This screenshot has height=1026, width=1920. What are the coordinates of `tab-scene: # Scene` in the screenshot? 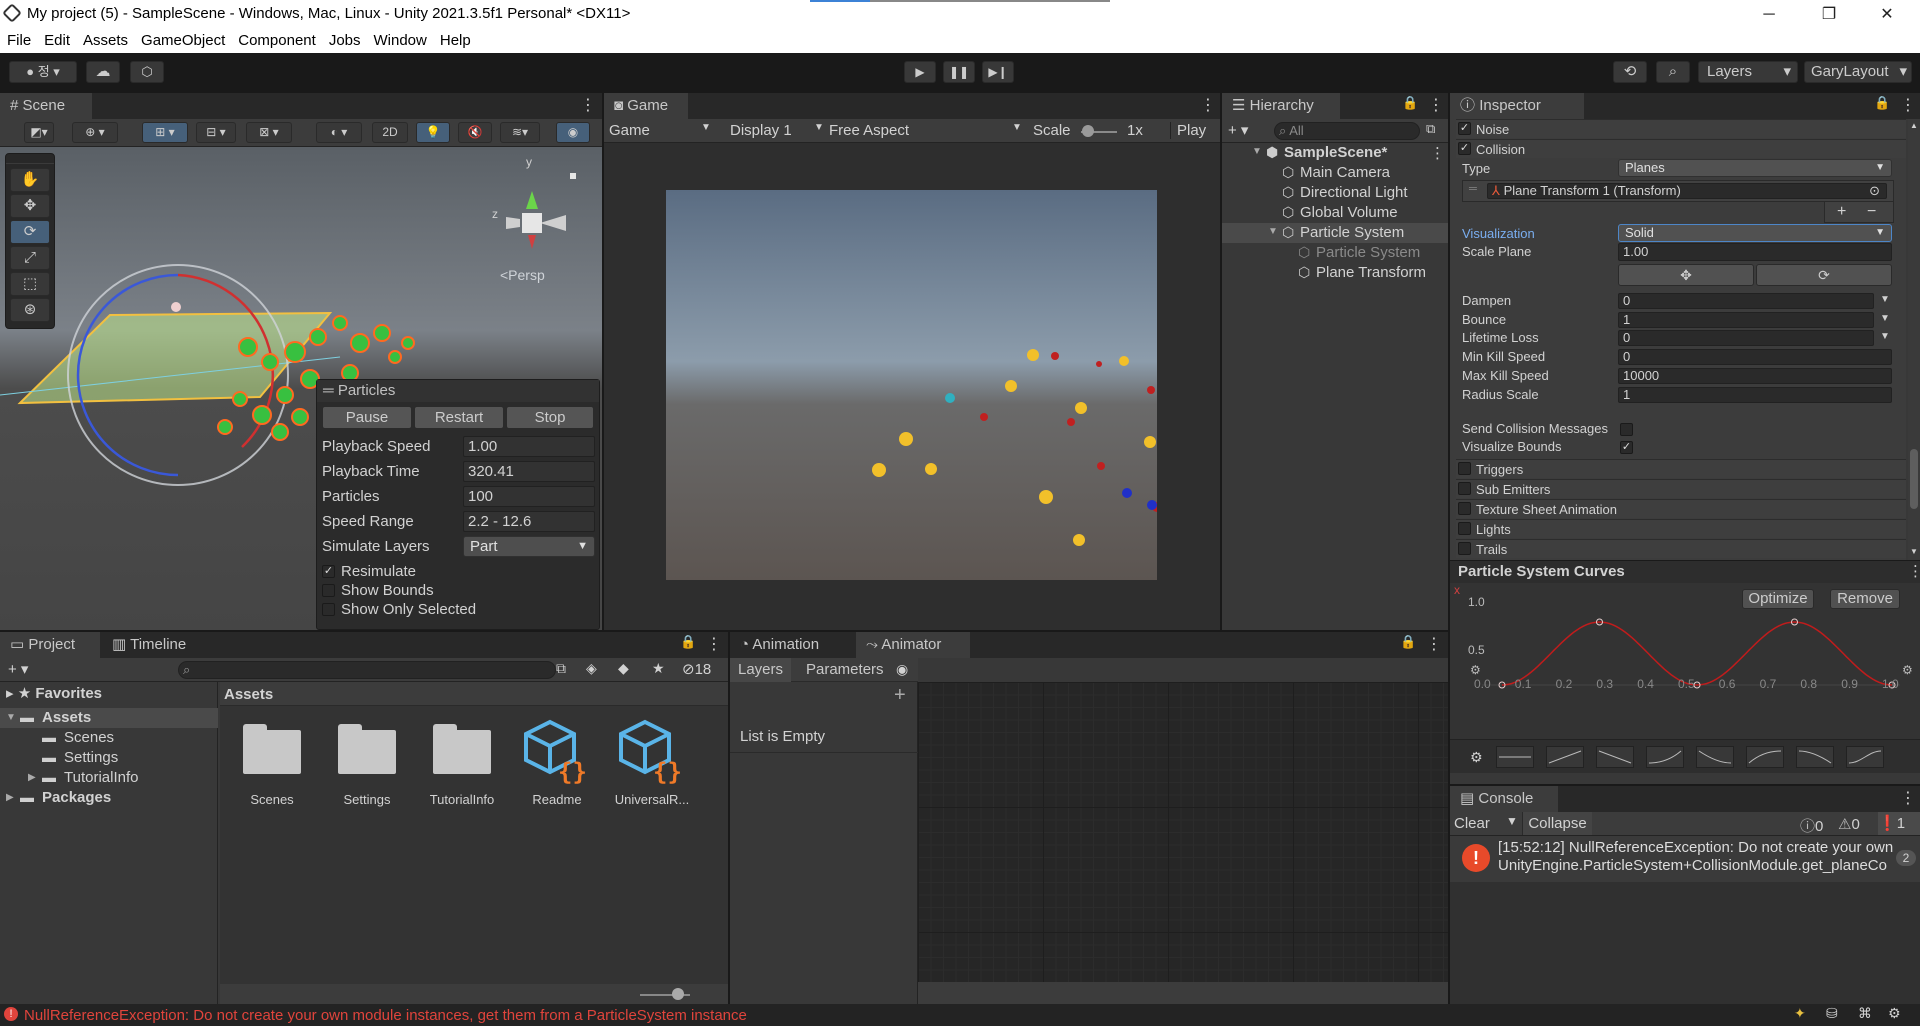 It's located at (46, 106).